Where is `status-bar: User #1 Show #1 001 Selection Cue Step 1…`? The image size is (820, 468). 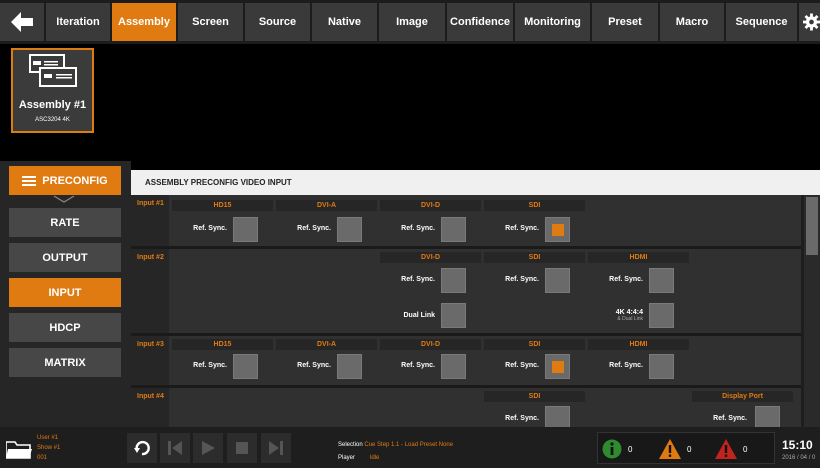
status-bar: User #1 Show #1 001 Selection Cue Step 1… is located at coordinates (410, 447).